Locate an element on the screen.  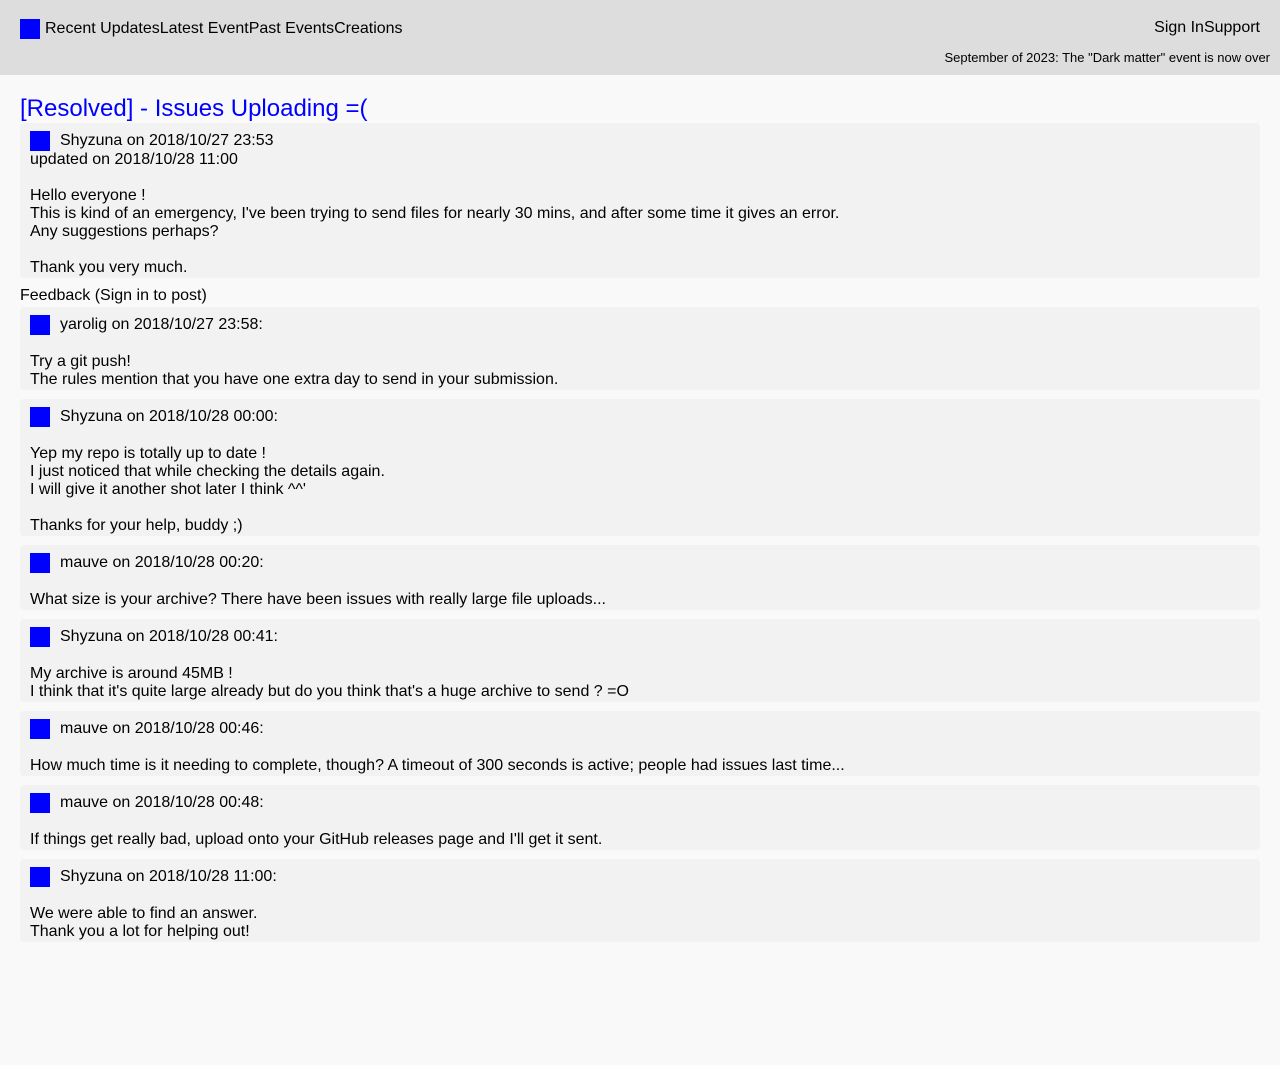
comment-author-line: yarolig on 2018/10/27 23:58: is located at coordinates (640, 325).